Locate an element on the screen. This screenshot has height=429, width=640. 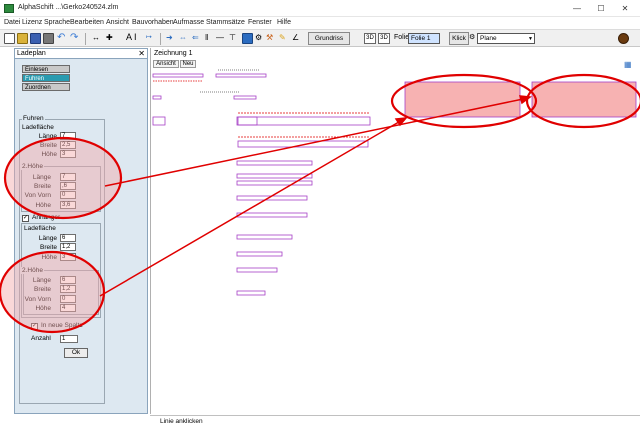
grundriss-button: Grundriss is located at coordinates (329, 38).